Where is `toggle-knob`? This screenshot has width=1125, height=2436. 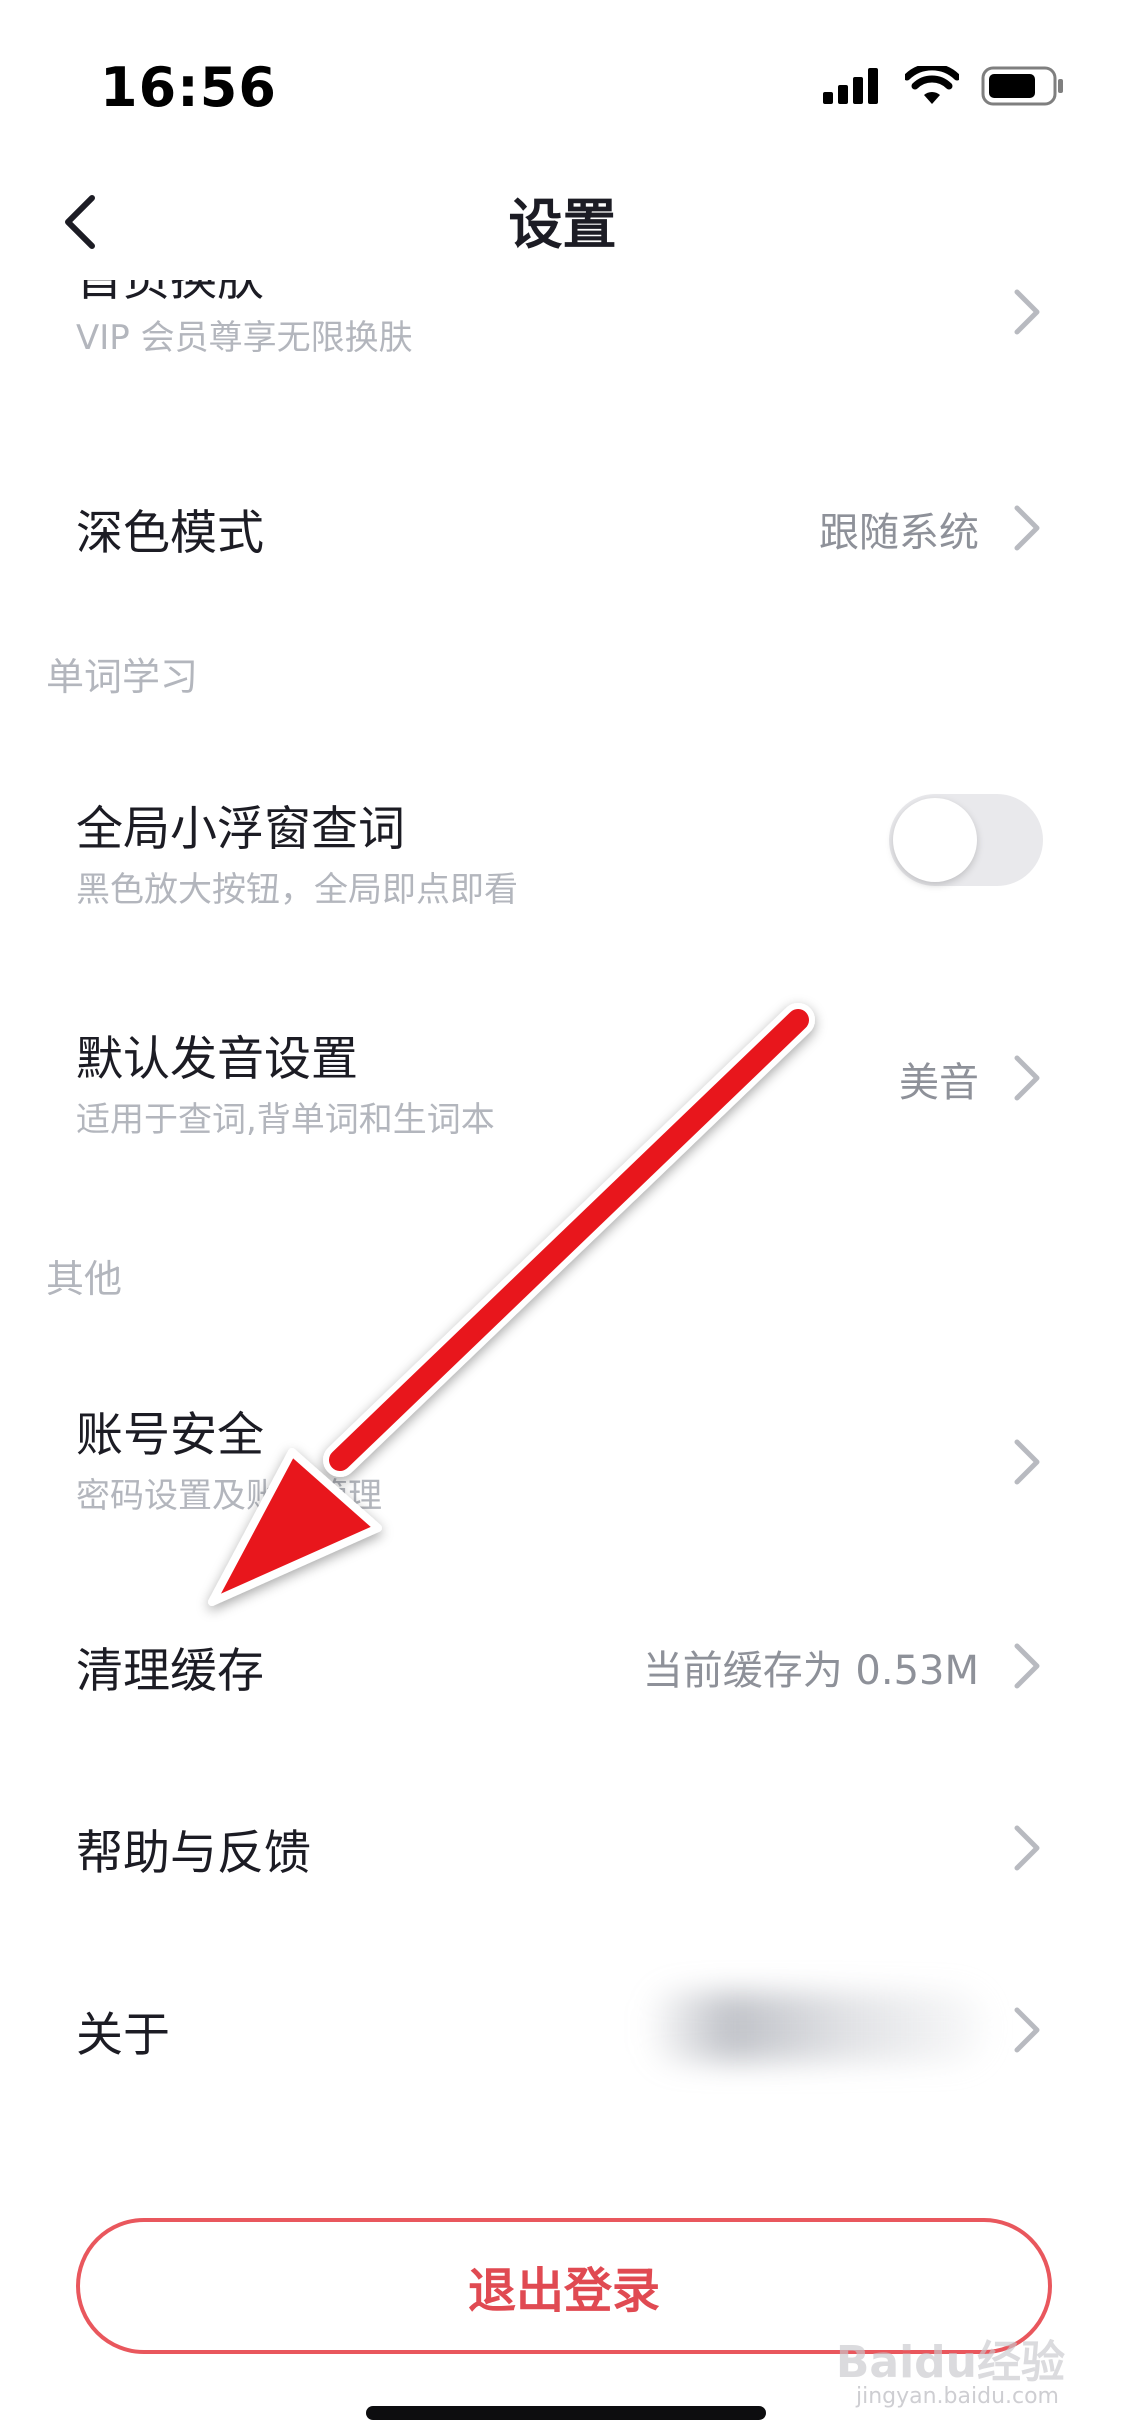
toggle-knob is located at coordinates (935, 840).